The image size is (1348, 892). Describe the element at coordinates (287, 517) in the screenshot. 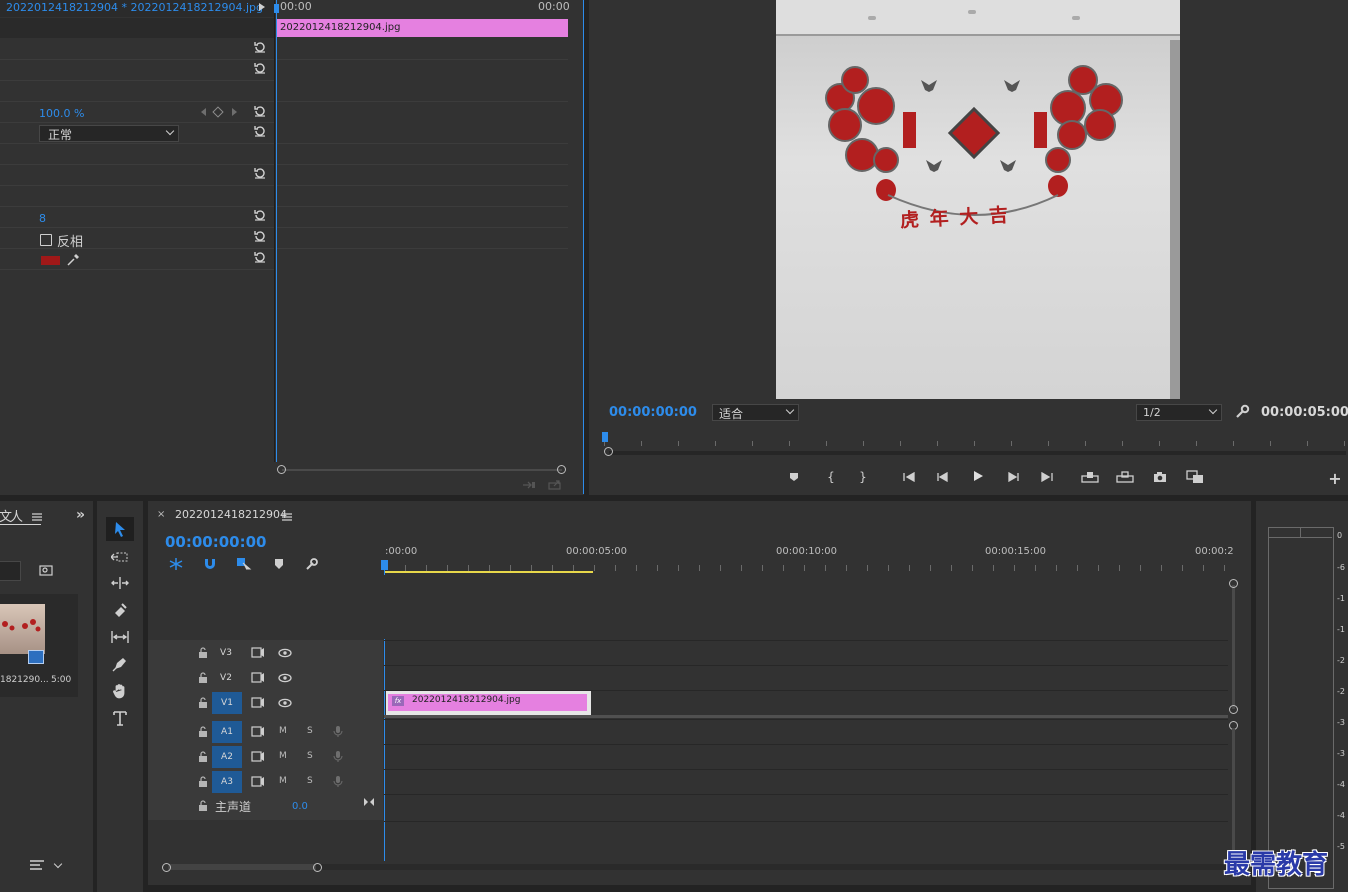

I see `hamburger-icon` at that location.